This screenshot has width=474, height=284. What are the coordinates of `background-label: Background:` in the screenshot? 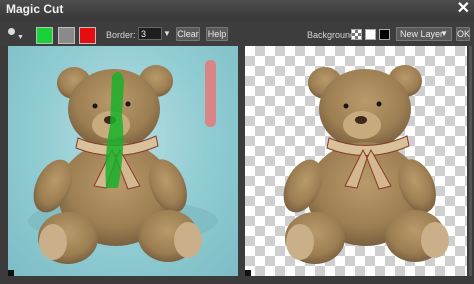 It's located at (332, 35).